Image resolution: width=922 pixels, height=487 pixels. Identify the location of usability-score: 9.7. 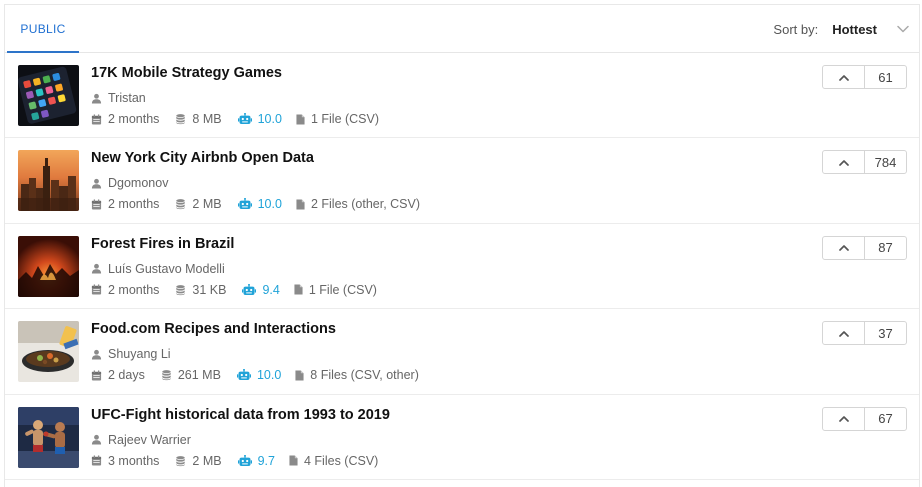
(266, 460).